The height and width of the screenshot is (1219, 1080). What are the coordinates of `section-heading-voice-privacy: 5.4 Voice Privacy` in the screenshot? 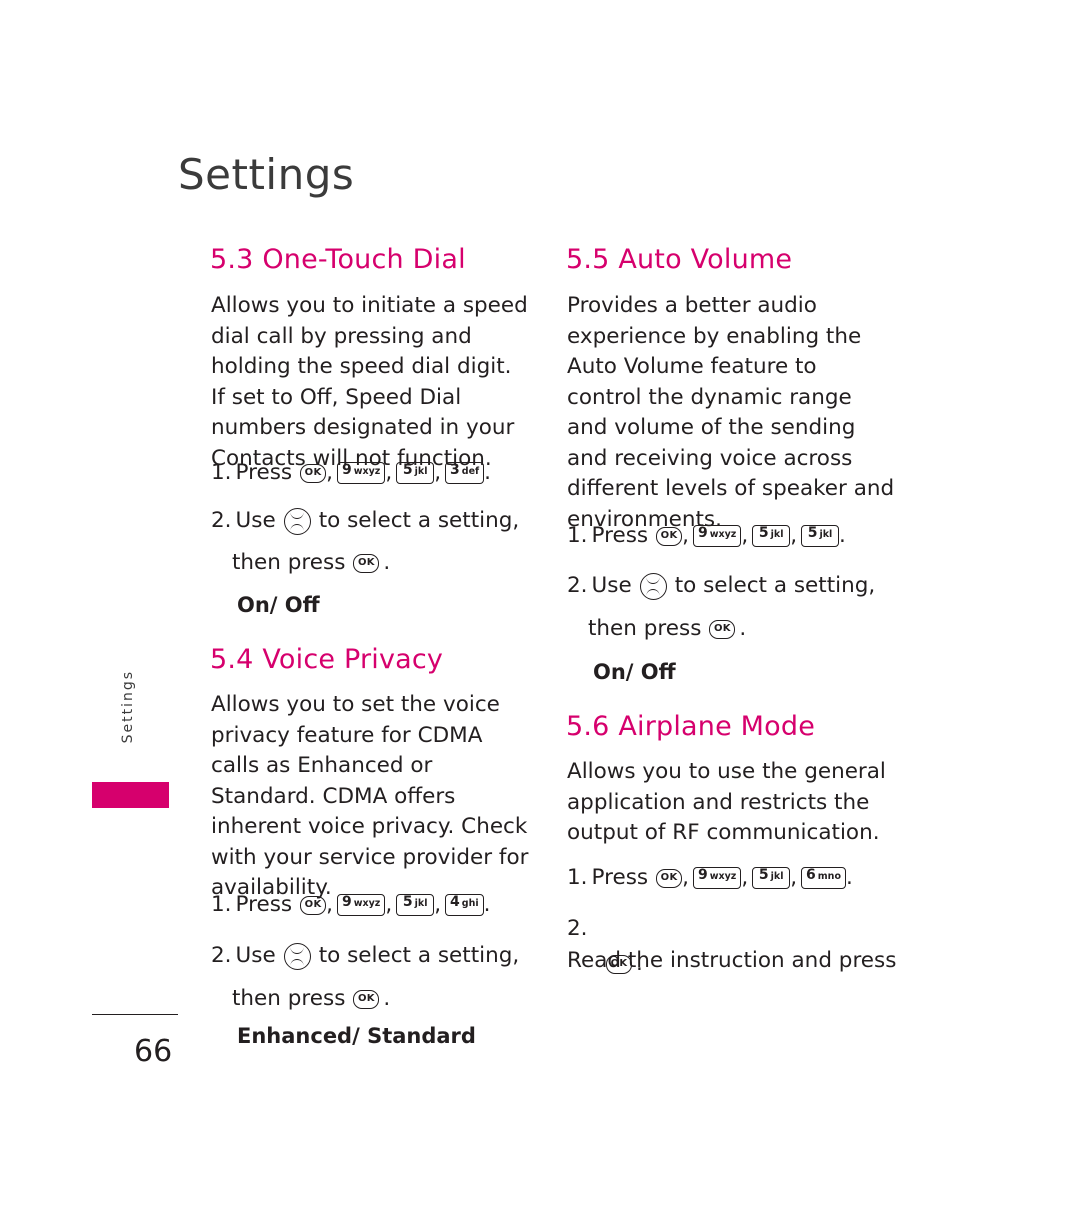 It's located at (327, 659).